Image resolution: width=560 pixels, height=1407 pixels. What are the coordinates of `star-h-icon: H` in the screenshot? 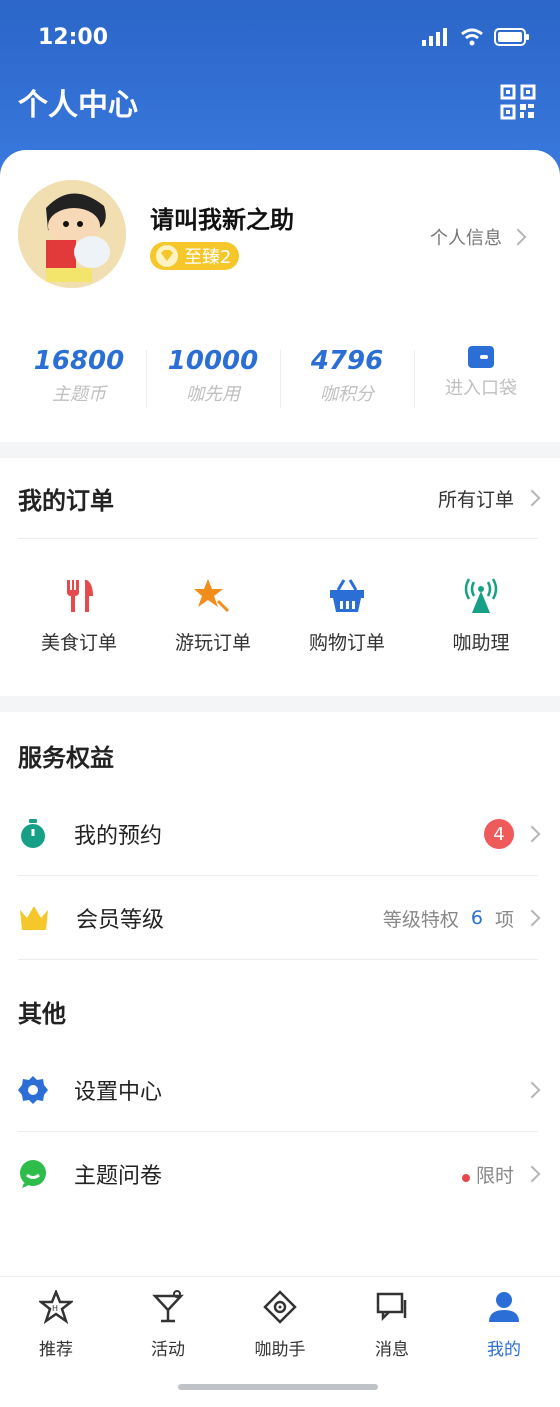 It's located at (56, 1307).